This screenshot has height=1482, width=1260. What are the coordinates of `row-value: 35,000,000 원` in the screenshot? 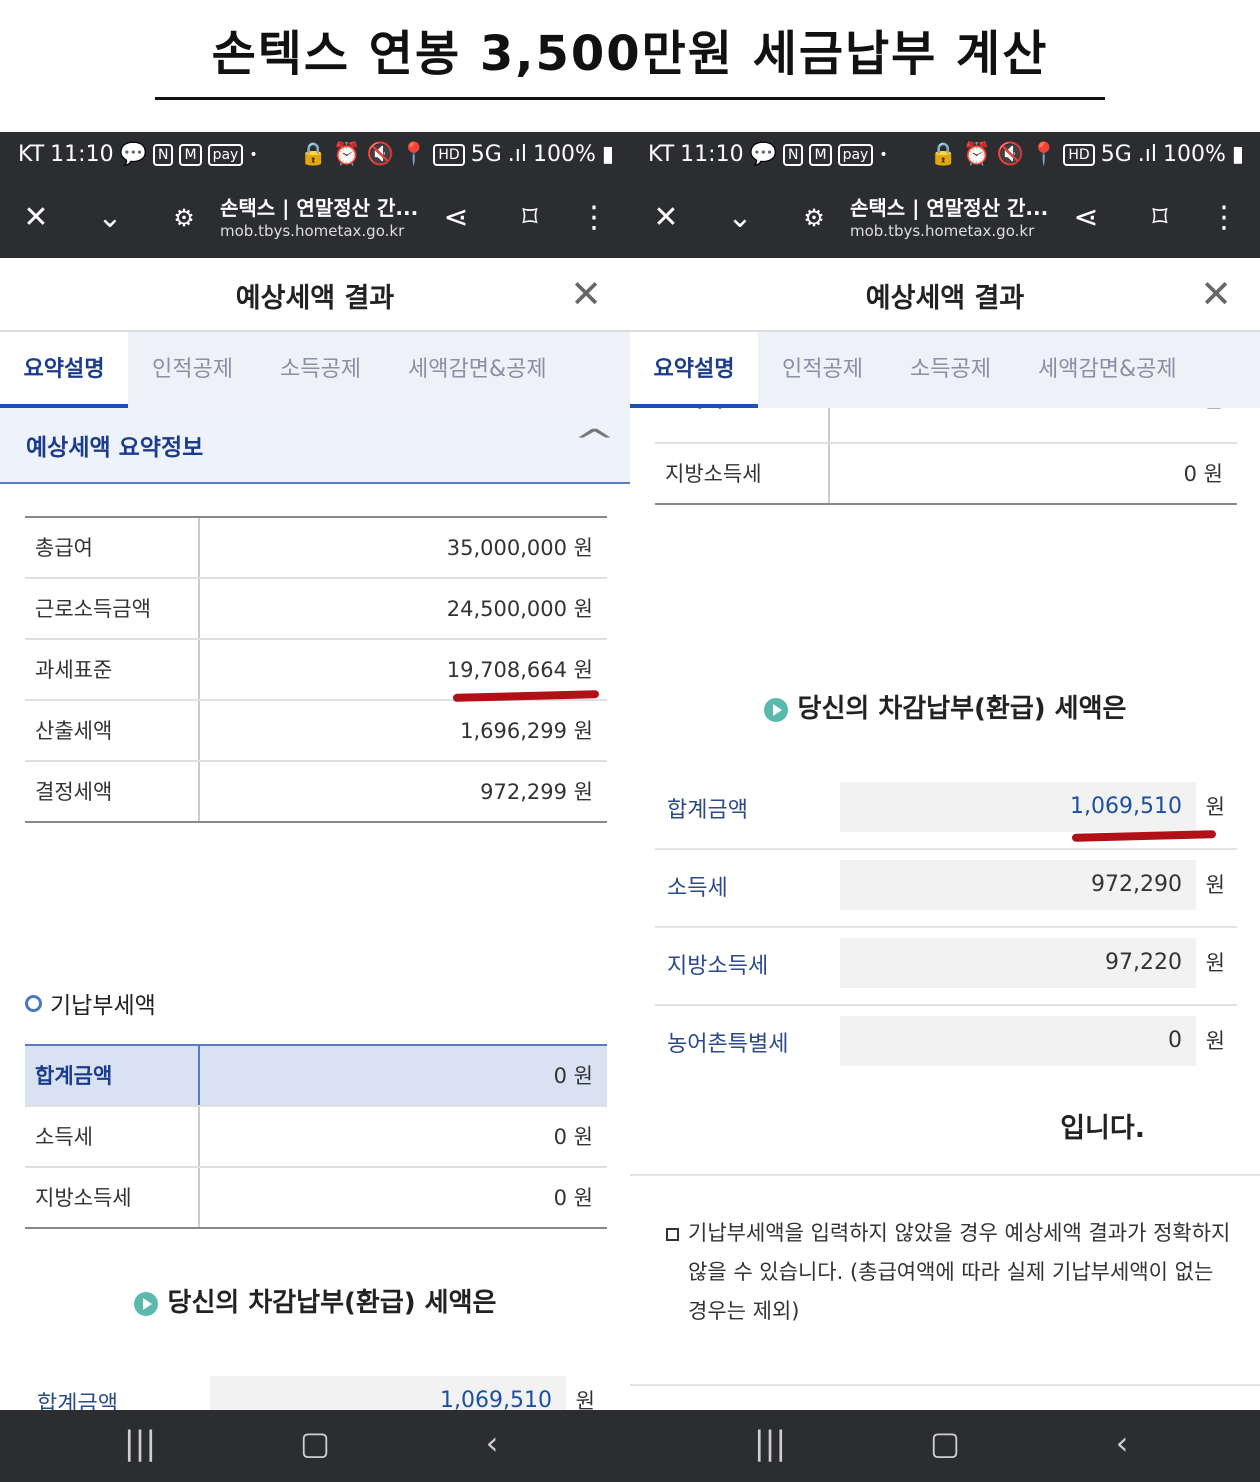 It's located at (519, 548).